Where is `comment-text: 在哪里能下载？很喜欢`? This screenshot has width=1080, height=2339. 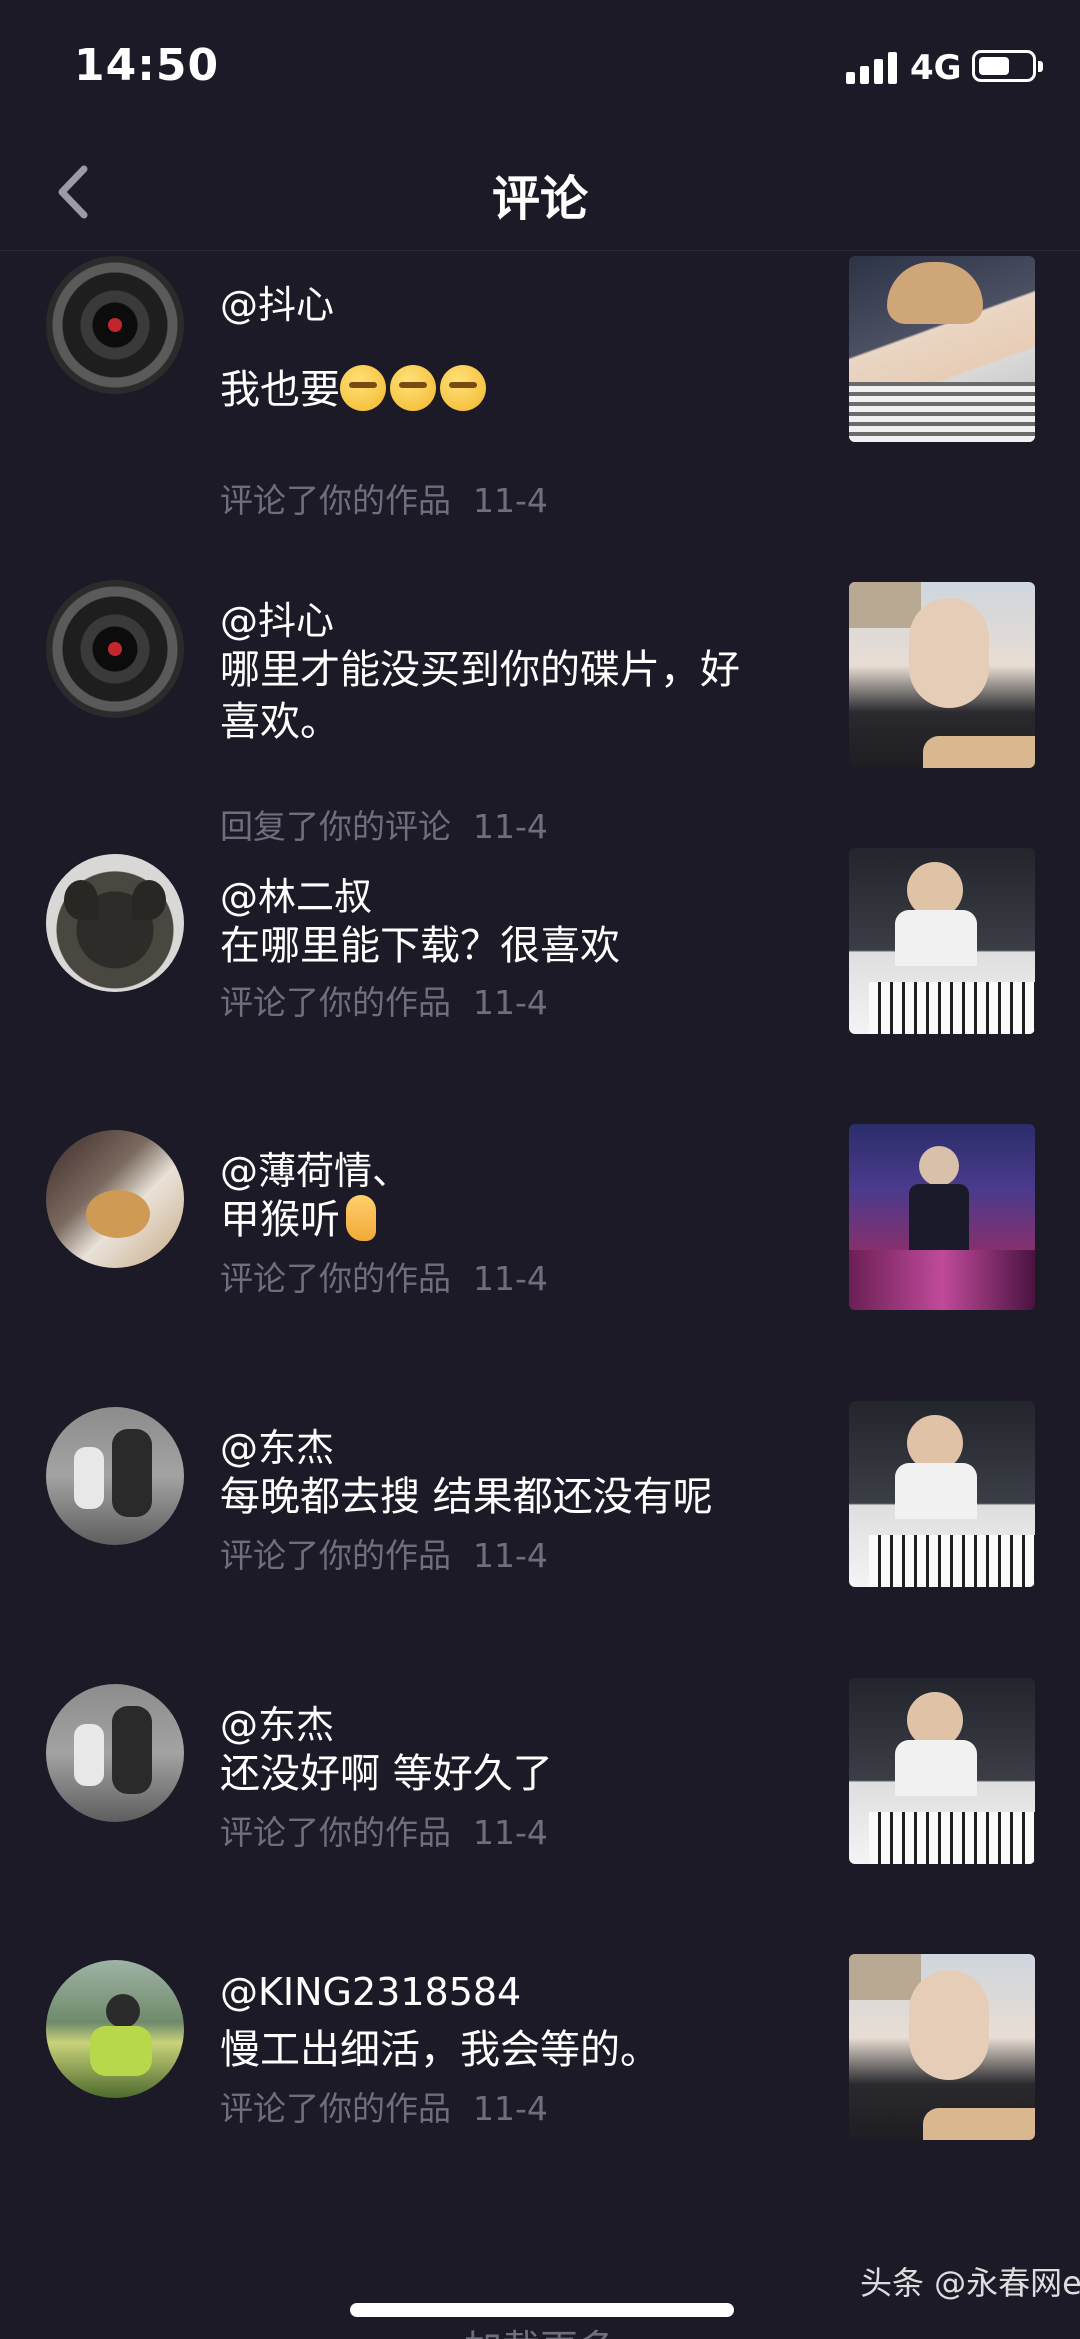
comment-text: 在哪里能下载？很喜欢 is located at coordinates (420, 946).